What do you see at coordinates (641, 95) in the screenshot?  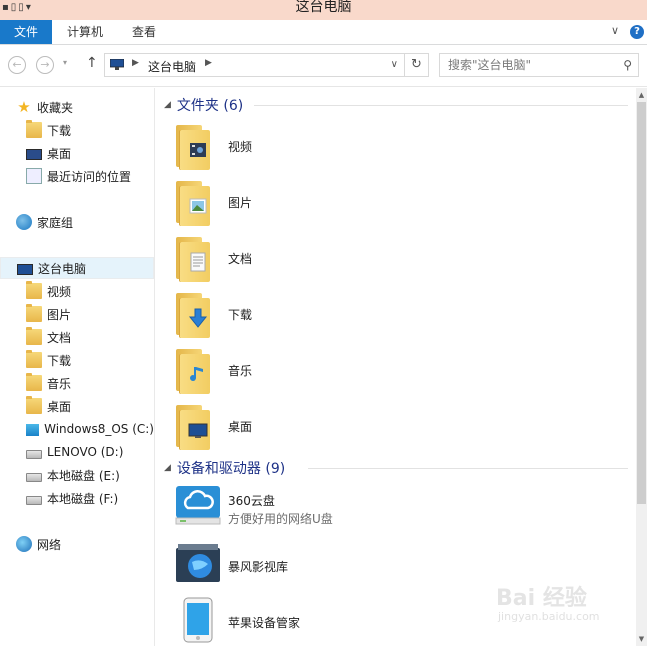 I see `scroll-up-icon: ▲` at bounding box center [641, 95].